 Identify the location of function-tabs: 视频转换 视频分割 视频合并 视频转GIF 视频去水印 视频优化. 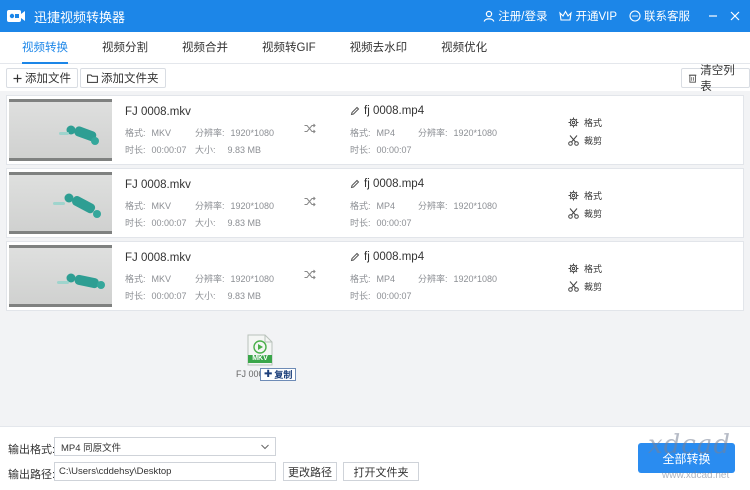
(375, 48).